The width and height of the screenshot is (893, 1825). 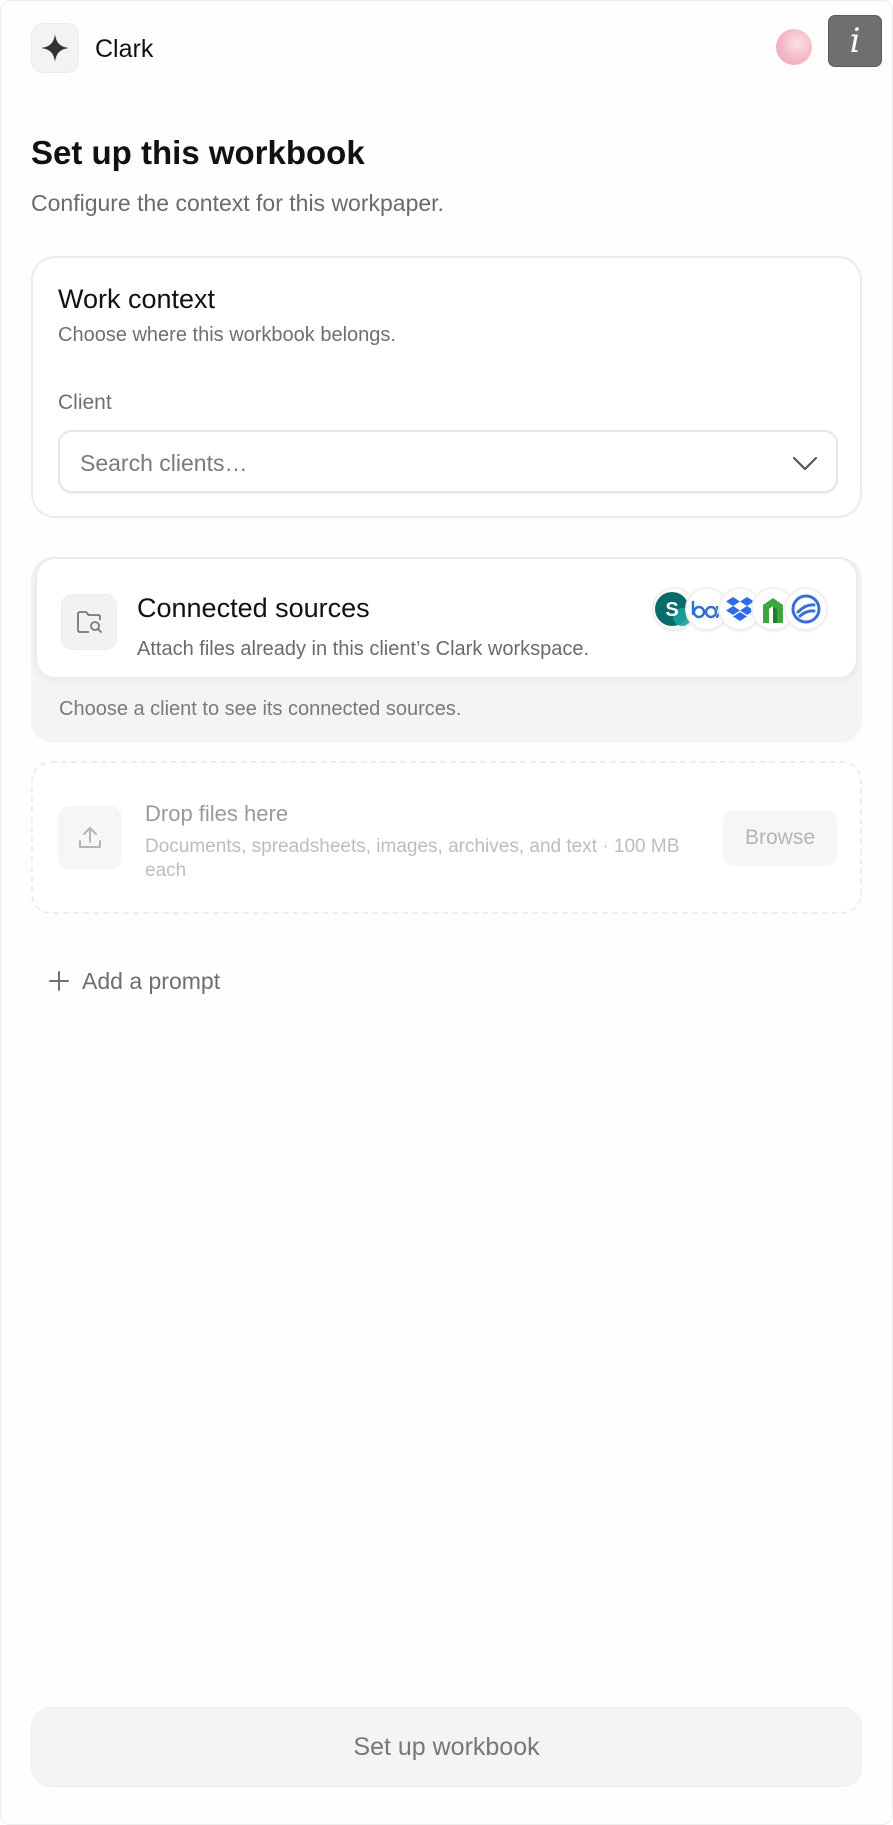 I want to click on setup-workbook-button: Set up workbook, so click(x=446, y=1747).